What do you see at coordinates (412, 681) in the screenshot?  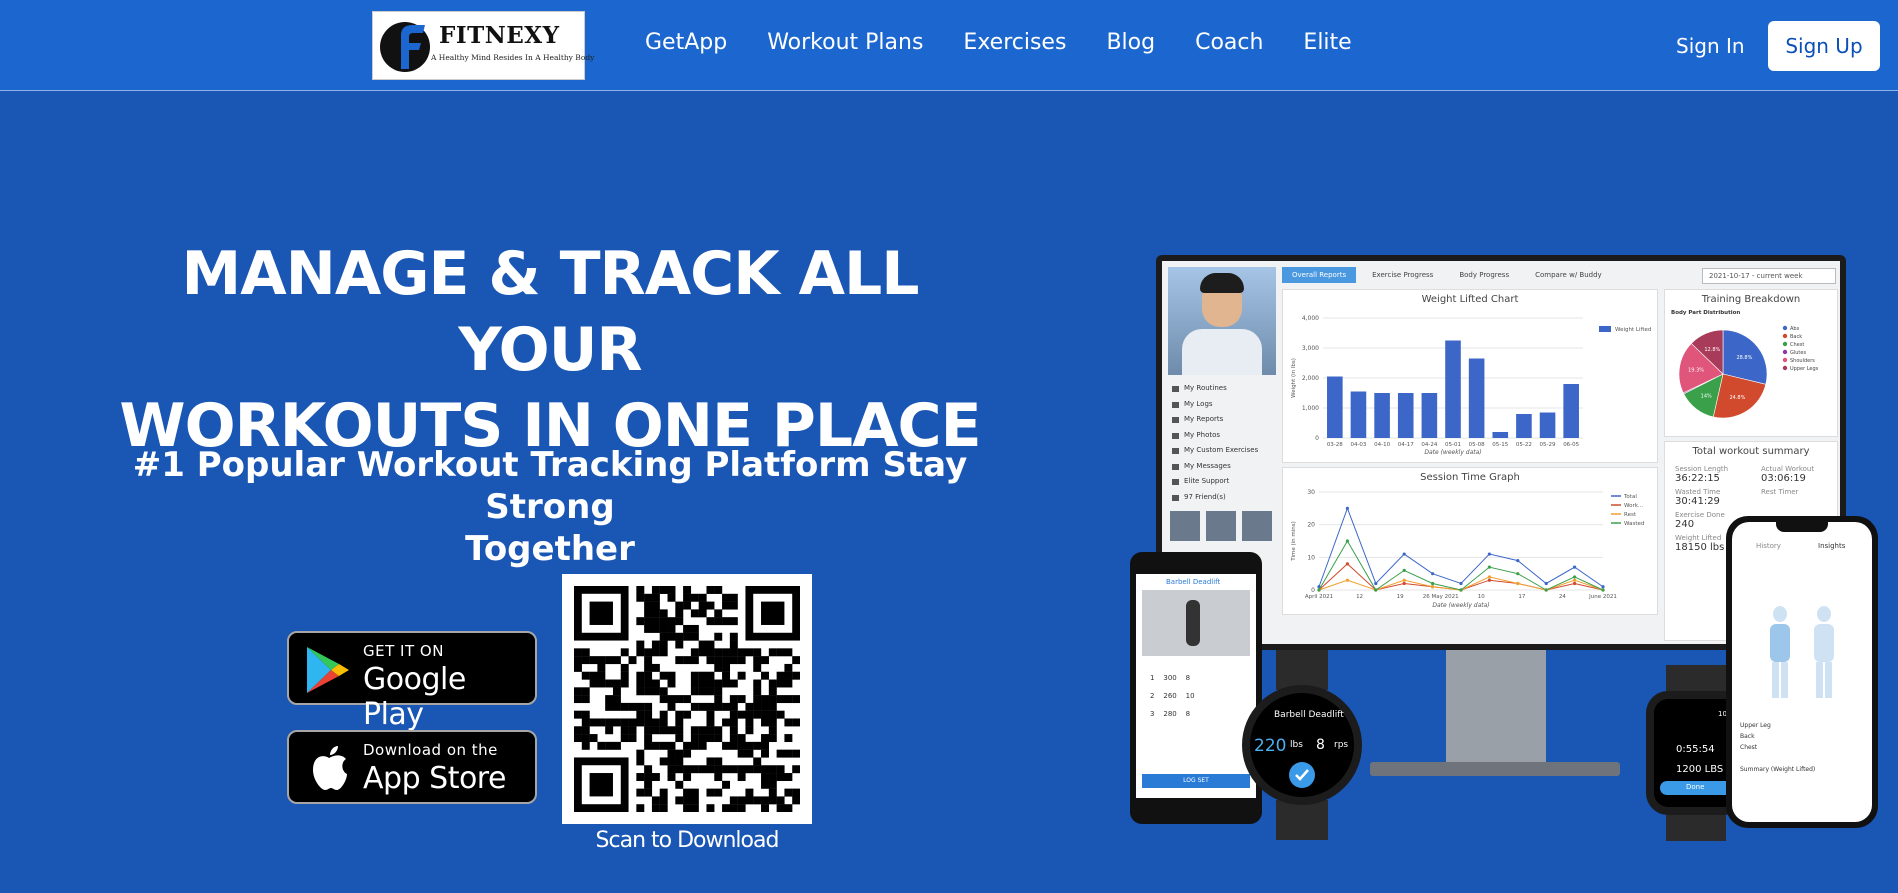 I see `google-play-badge: GET IT ON Google Play` at bounding box center [412, 681].